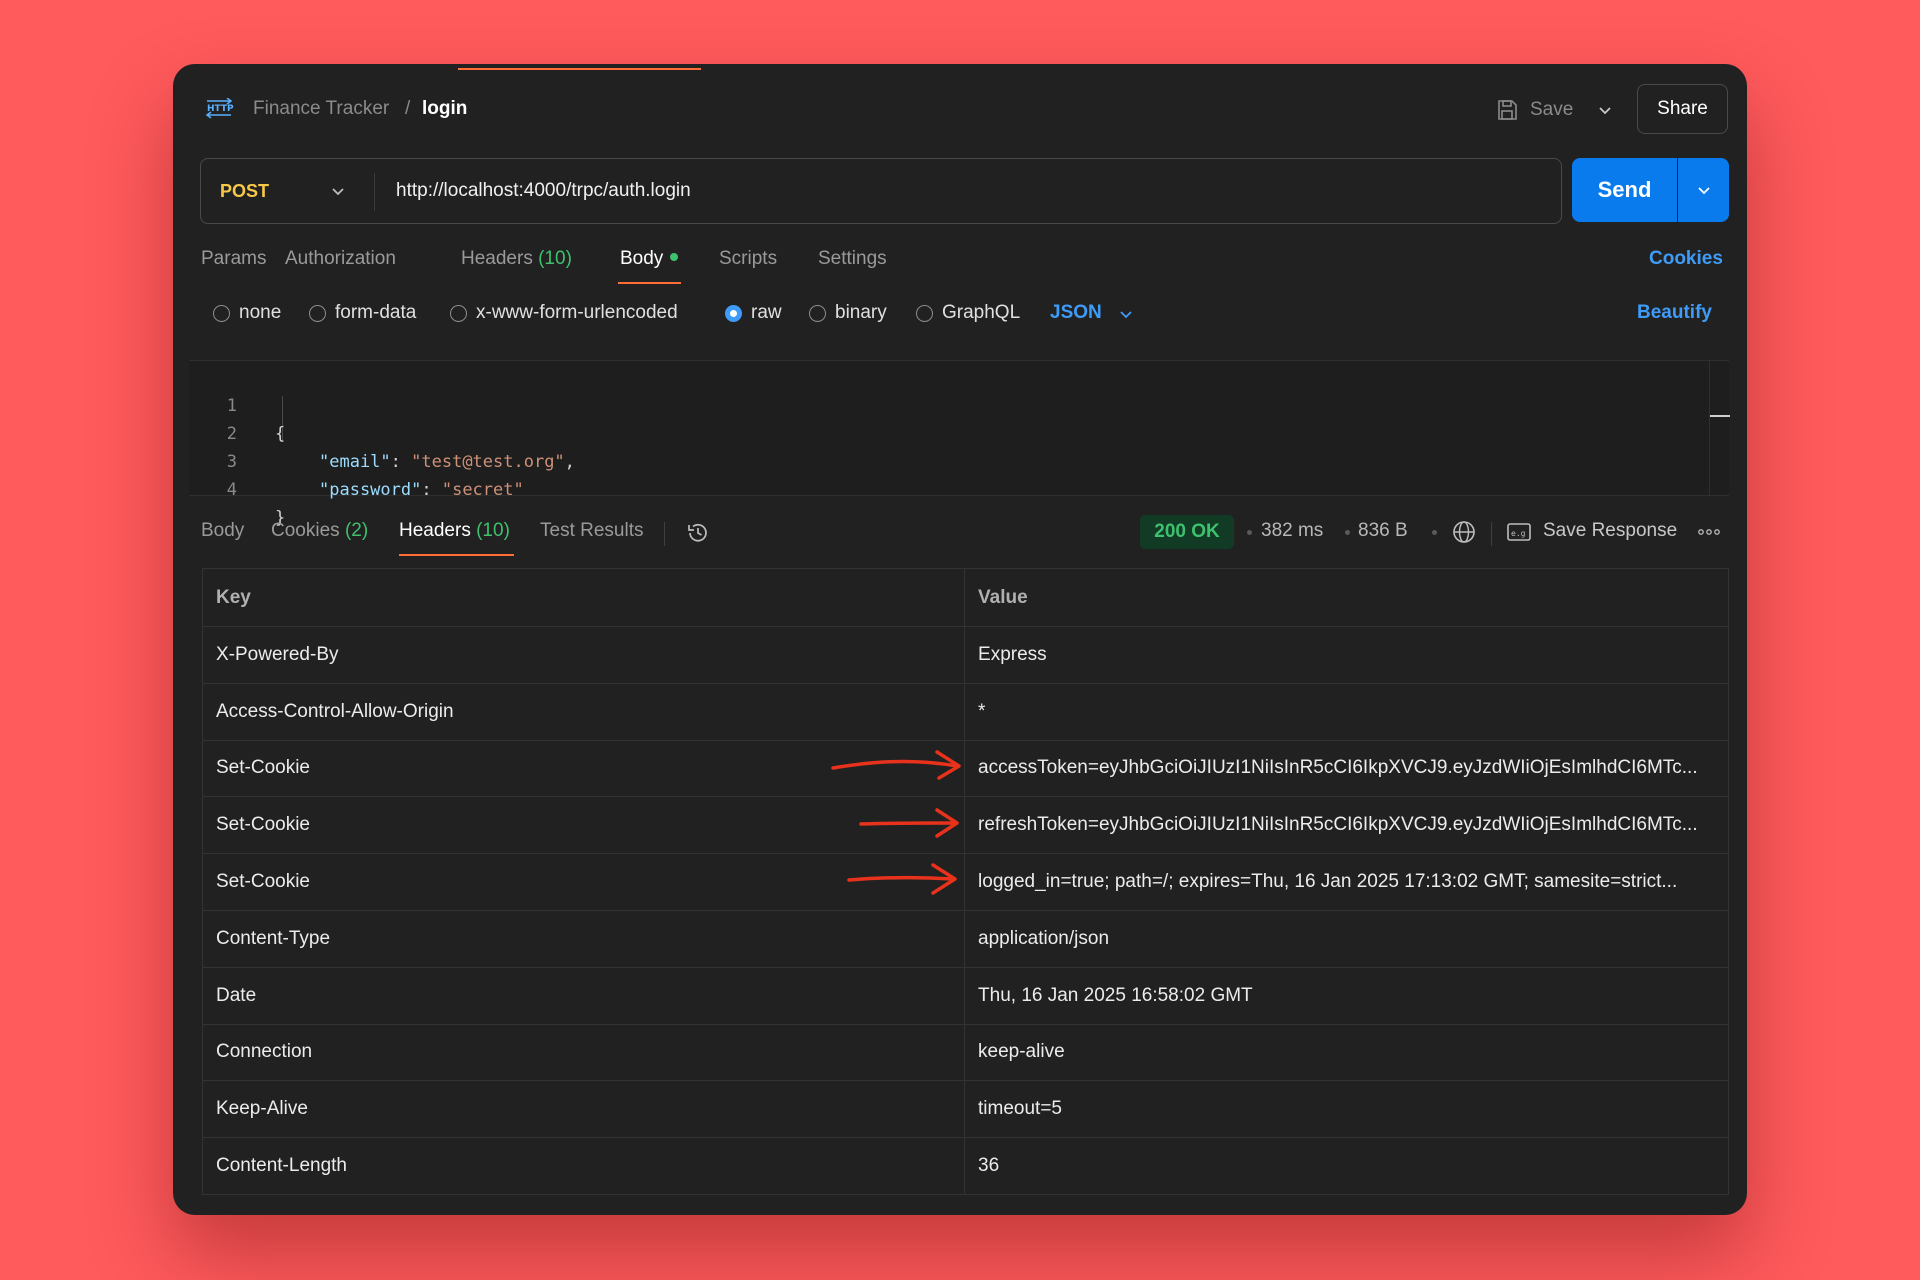 This screenshot has height=1280, width=1920. I want to click on radio-label: binary, so click(861, 312).